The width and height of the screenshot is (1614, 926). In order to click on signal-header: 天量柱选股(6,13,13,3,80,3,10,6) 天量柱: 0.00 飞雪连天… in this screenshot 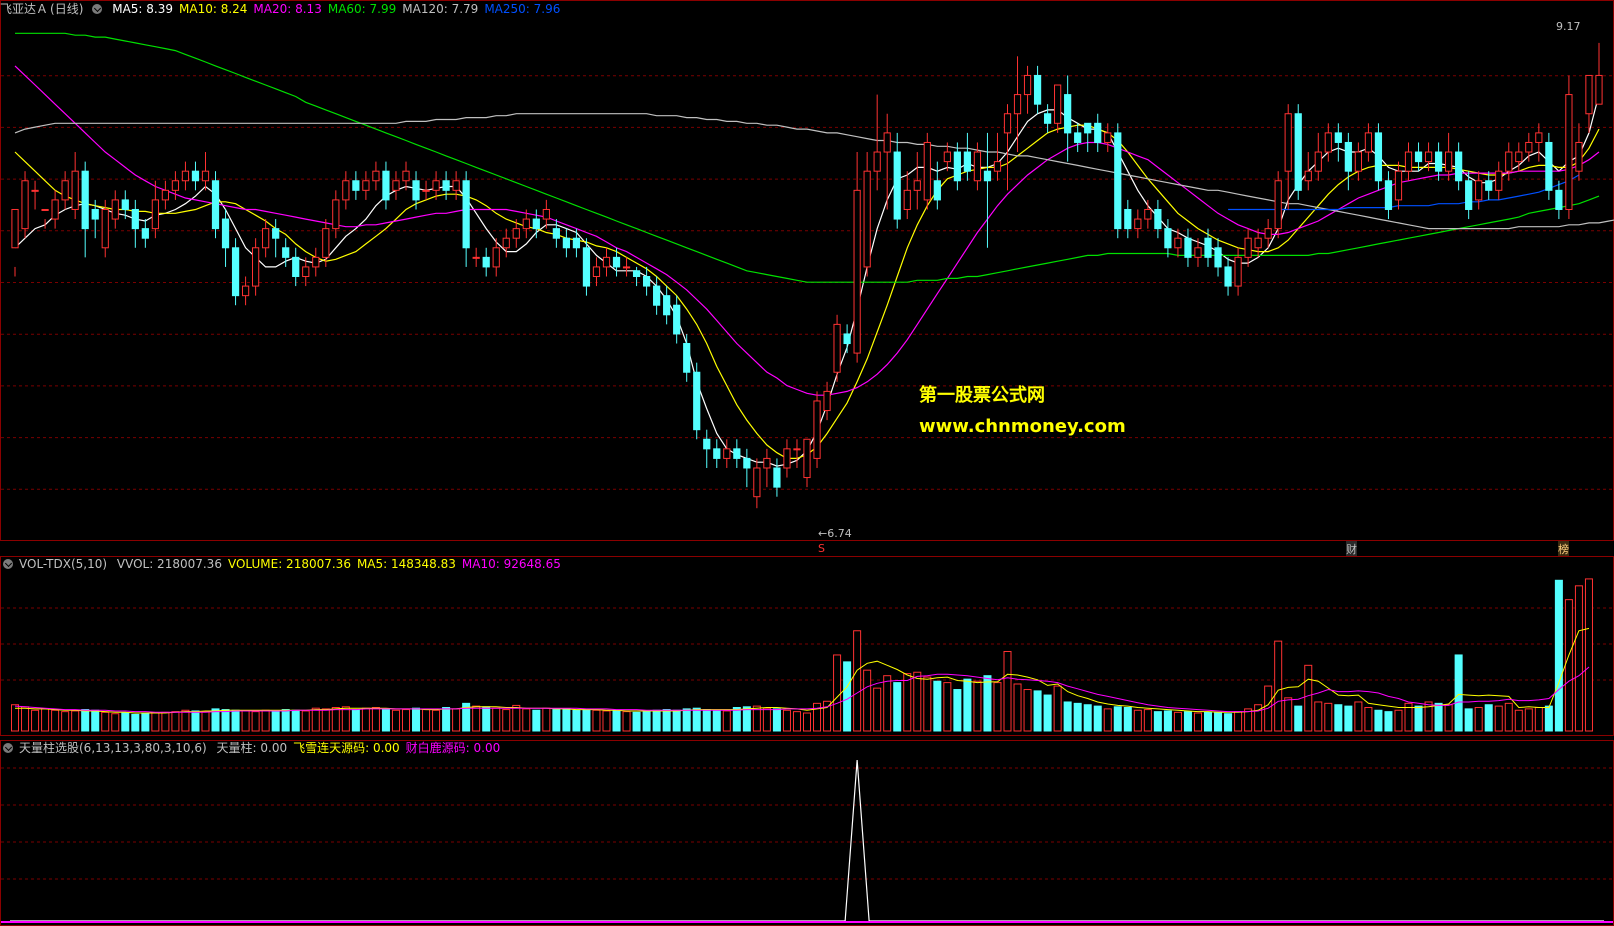, I will do `click(256, 748)`.